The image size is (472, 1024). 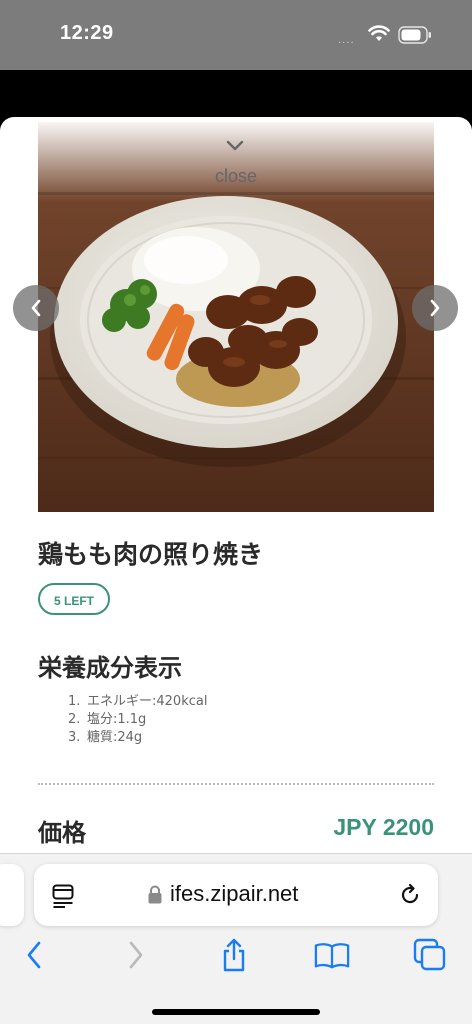 I want to click on divider, so click(x=236, y=784).